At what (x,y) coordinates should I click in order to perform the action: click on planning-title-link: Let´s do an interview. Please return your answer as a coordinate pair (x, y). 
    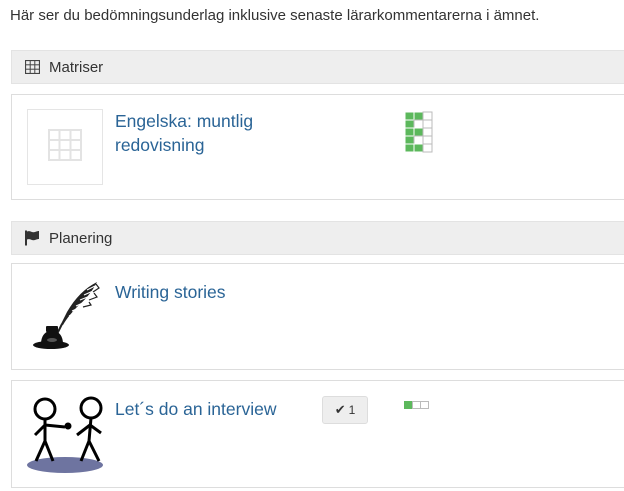
    Looking at the image, I should click on (195, 409).